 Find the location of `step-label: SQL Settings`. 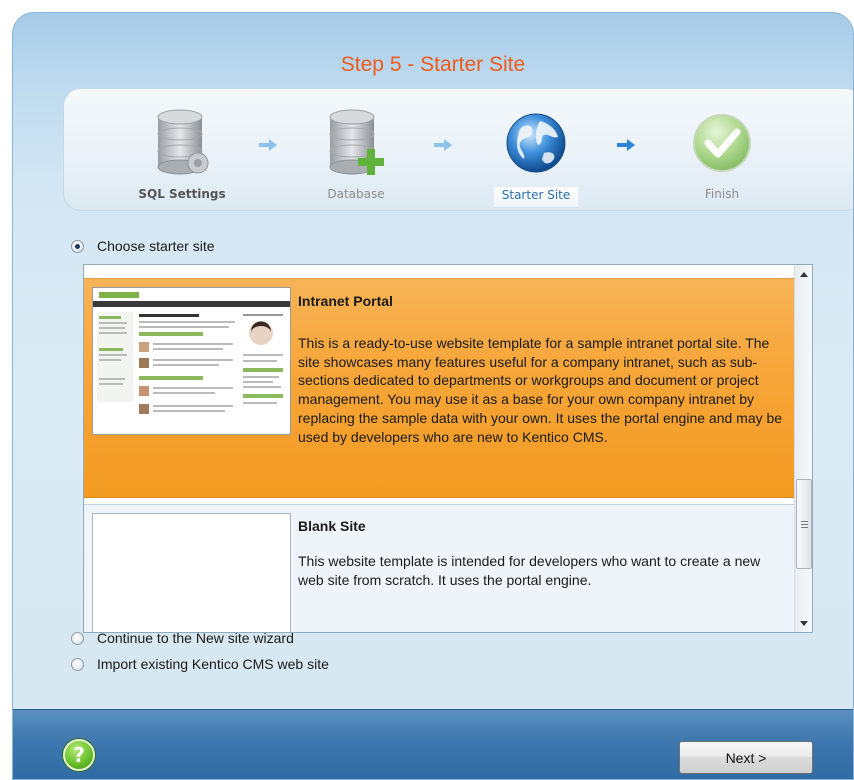

step-label: SQL Settings is located at coordinates (182, 194).